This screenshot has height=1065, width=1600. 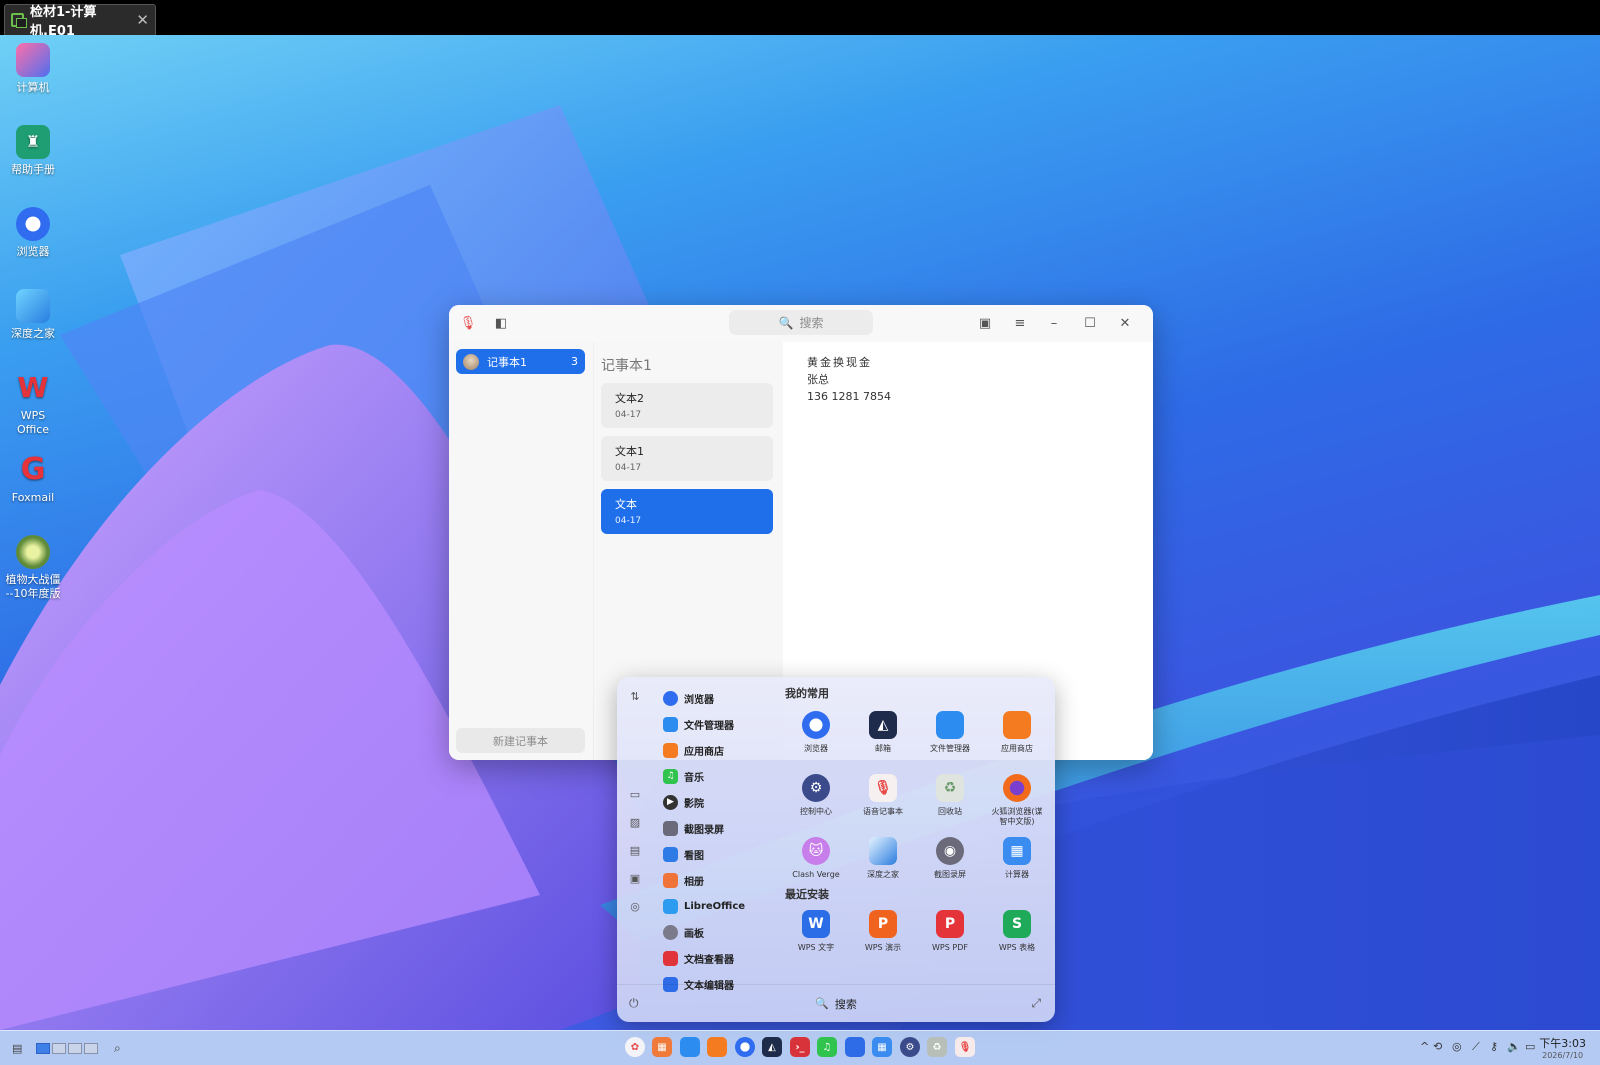 What do you see at coordinates (683, 932) in the screenshot?
I see `launcher-app-draw: 画板` at bounding box center [683, 932].